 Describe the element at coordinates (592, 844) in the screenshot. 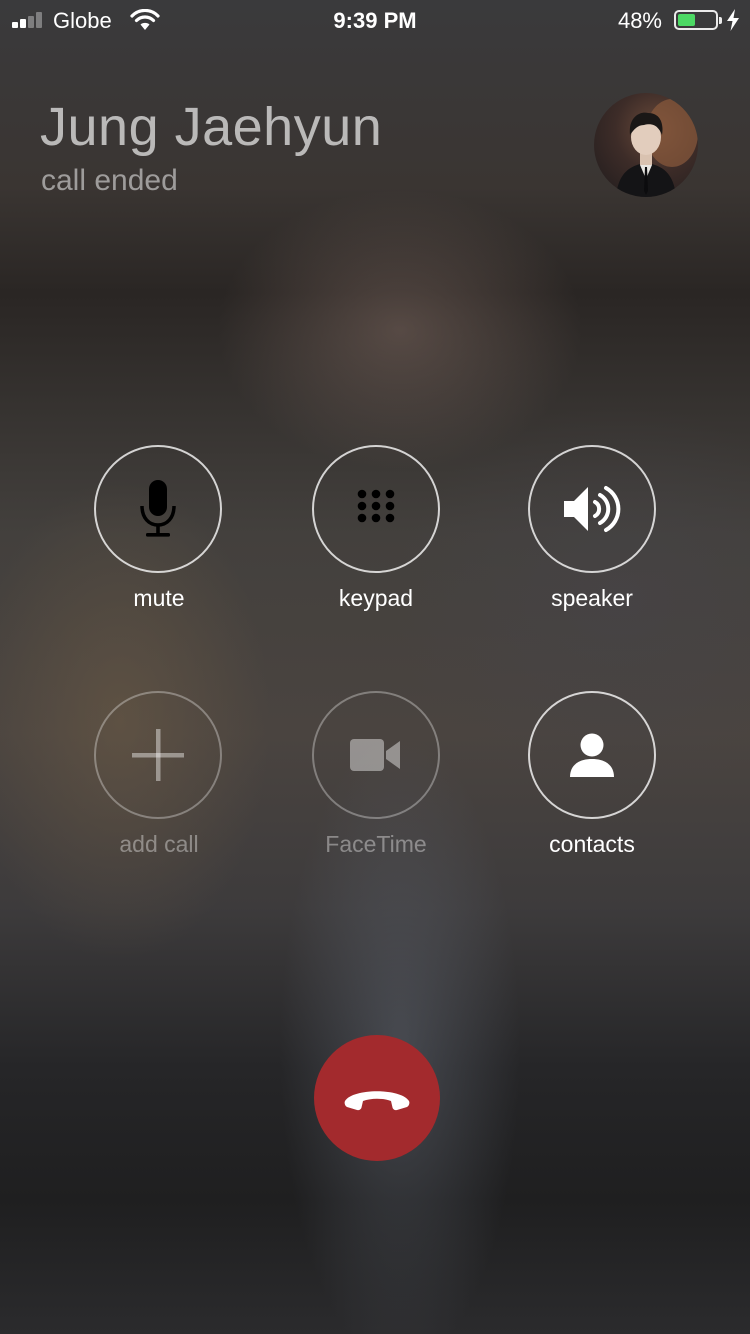

I see `contacts-label: contacts` at that location.